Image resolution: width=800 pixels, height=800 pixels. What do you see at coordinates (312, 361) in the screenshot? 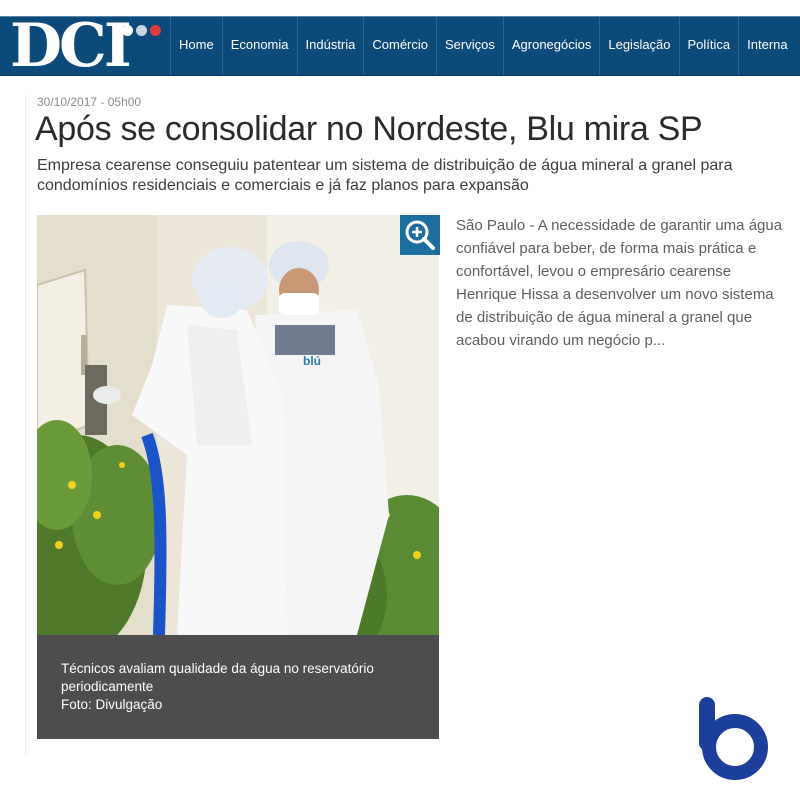
I see `coat-logo-text: blú` at bounding box center [312, 361].